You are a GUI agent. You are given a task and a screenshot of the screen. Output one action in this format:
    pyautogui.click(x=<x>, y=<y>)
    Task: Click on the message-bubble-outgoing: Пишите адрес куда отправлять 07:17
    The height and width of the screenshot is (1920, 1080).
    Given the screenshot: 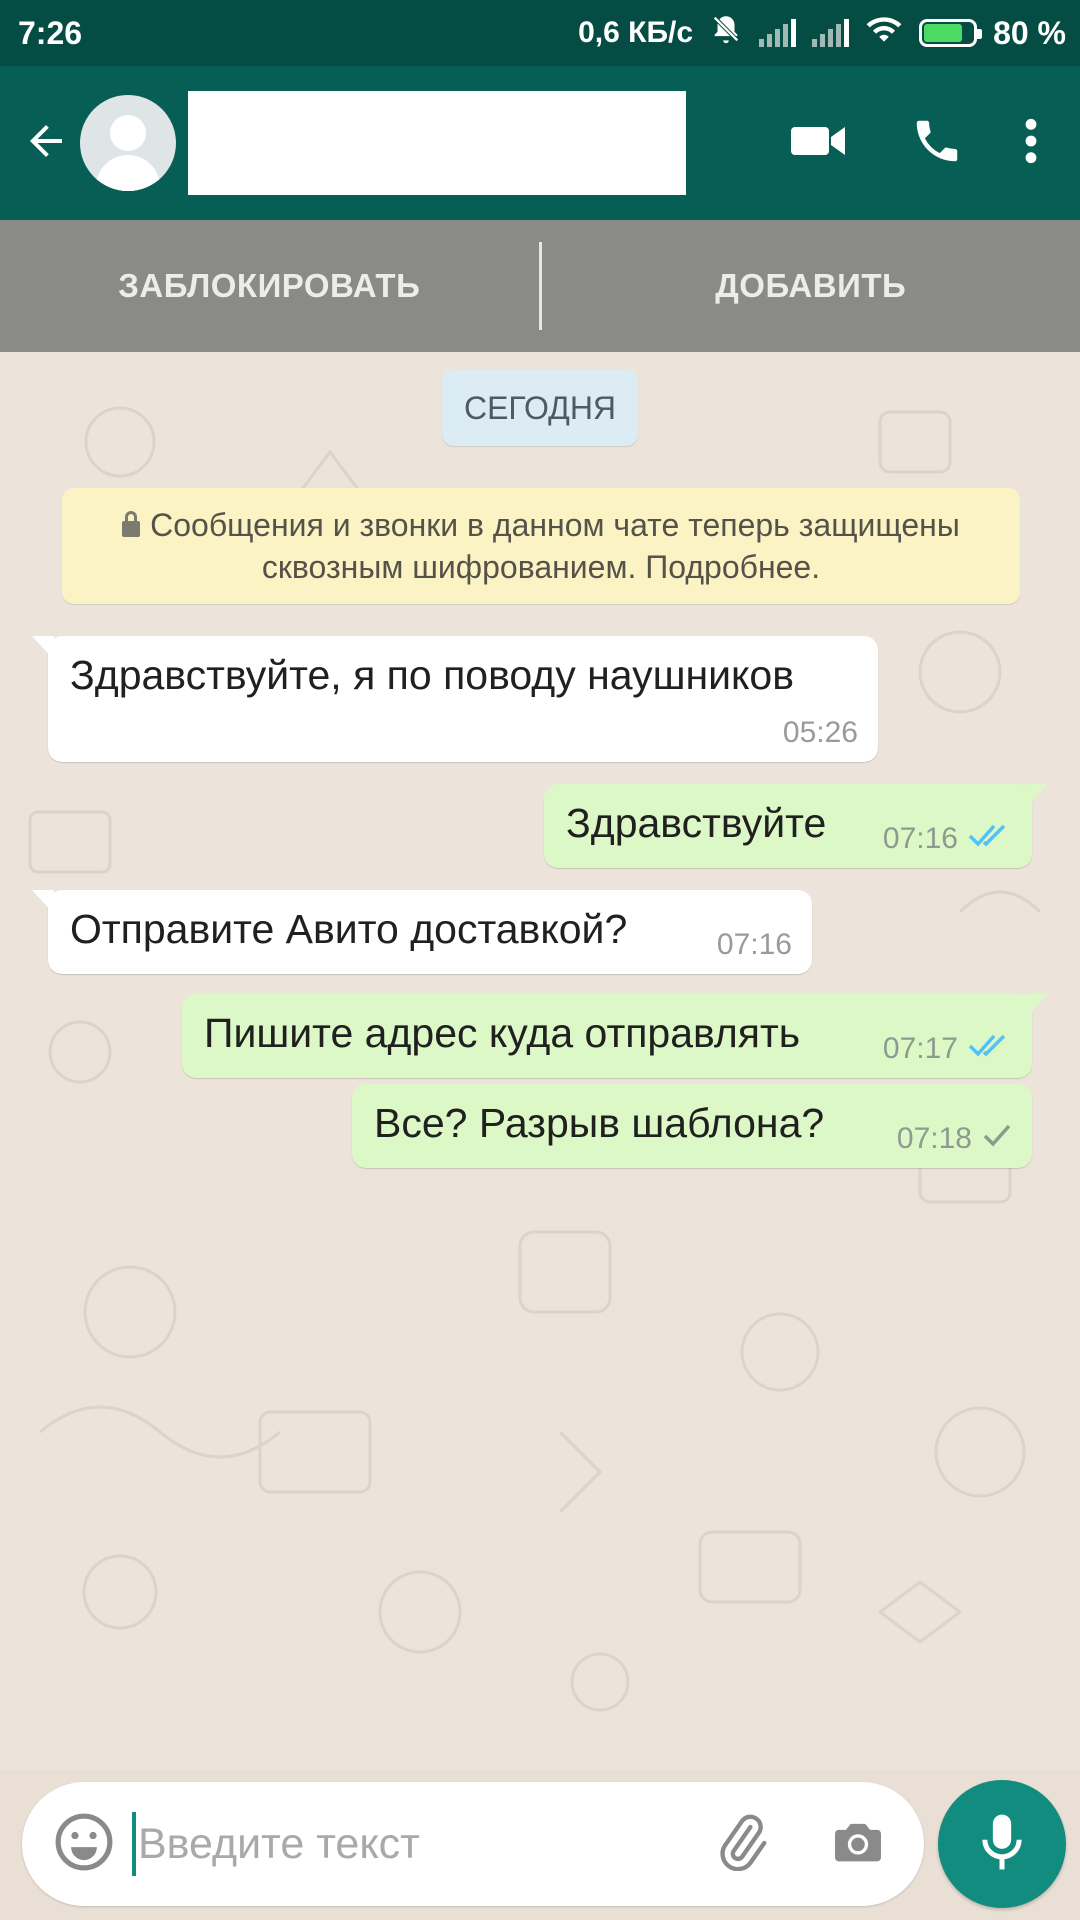 What is the action you would take?
    pyautogui.click(x=615, y=1036)
    